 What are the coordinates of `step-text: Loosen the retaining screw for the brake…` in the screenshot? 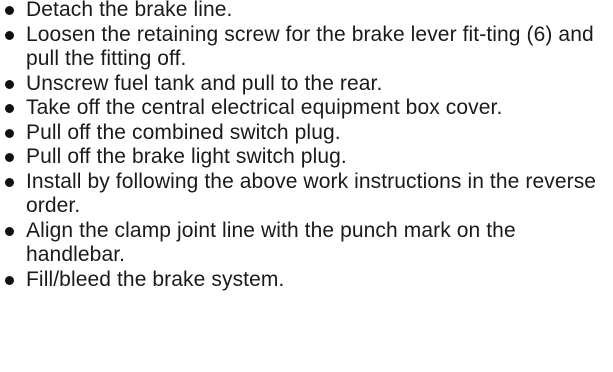 It's located at (310, 46).